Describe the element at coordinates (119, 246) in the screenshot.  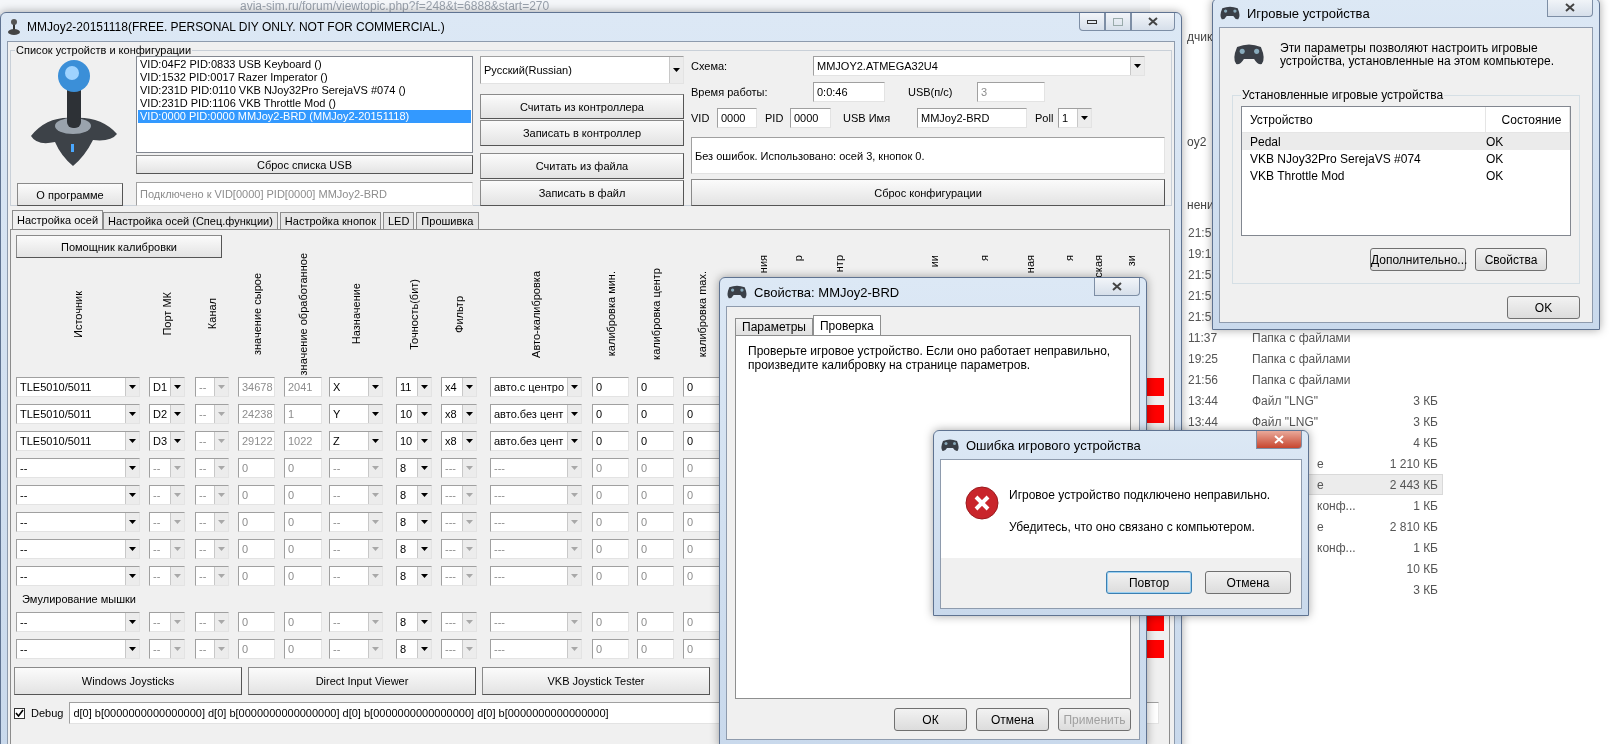
I see `calibration-button: Помощник калибровки` at that location.